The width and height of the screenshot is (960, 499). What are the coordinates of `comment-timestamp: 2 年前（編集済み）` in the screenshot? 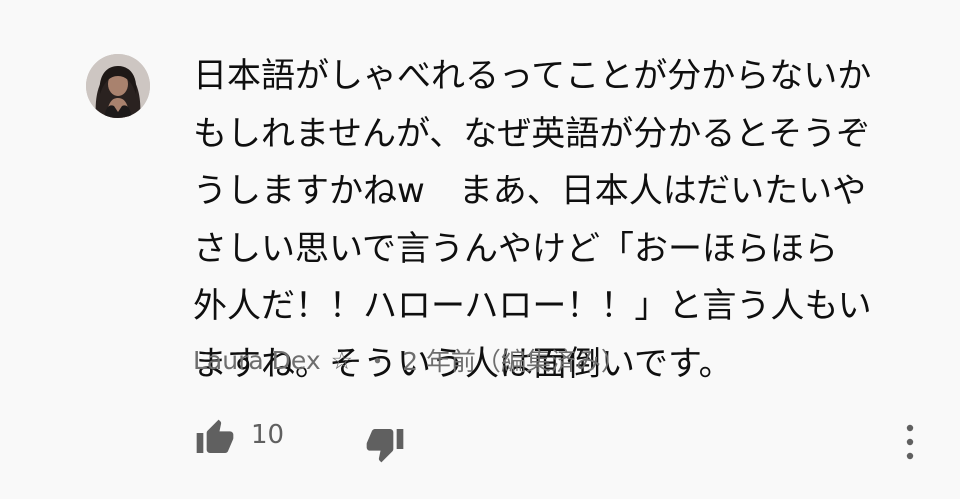 It's located at (514, 360).